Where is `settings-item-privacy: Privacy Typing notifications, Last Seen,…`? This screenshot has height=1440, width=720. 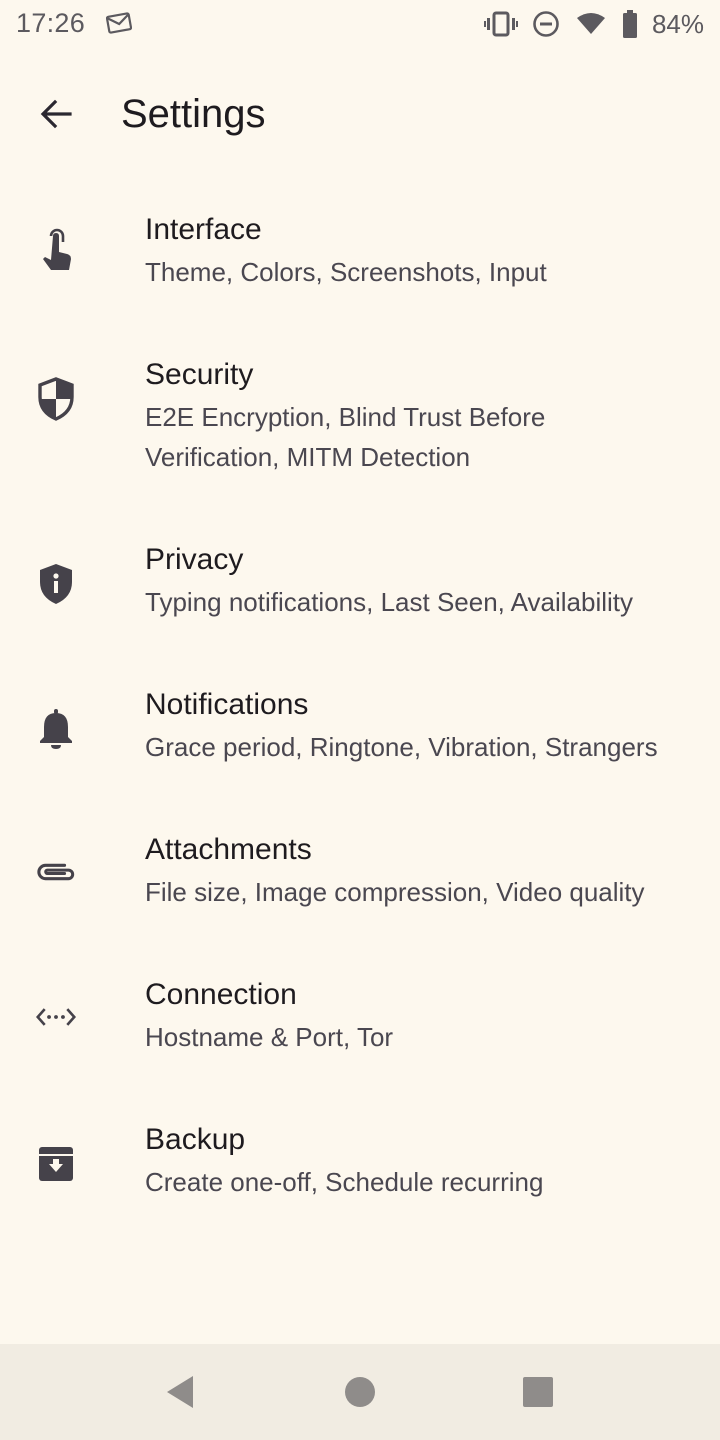 settings-item-privacy: Privacy Typing notifications, Last Seen,… is located at coordinates (360, 582).